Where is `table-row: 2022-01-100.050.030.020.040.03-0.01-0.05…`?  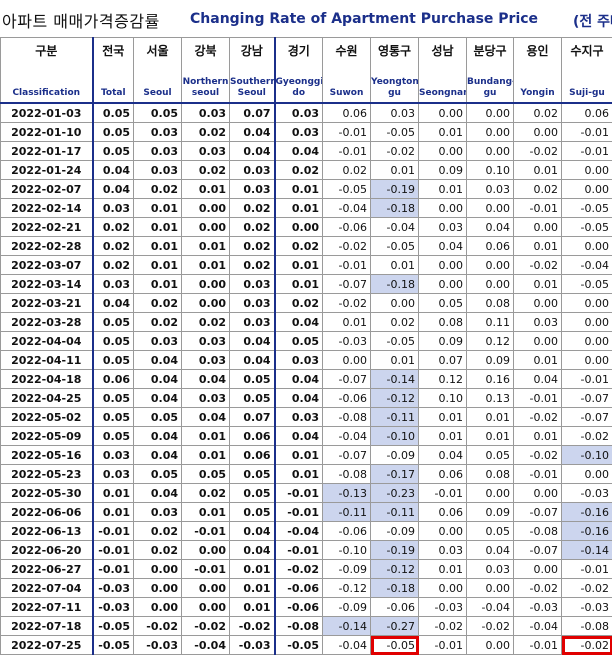
table-row: 2022-01-100.050.030.020.040.03-0.01-0.05… is located at coordinates (306, 132).